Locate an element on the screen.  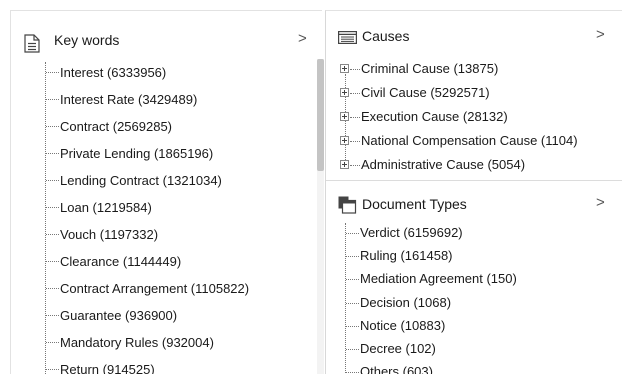
keywords-expand-chevron-icon: > is located at coordinates (302, 38).